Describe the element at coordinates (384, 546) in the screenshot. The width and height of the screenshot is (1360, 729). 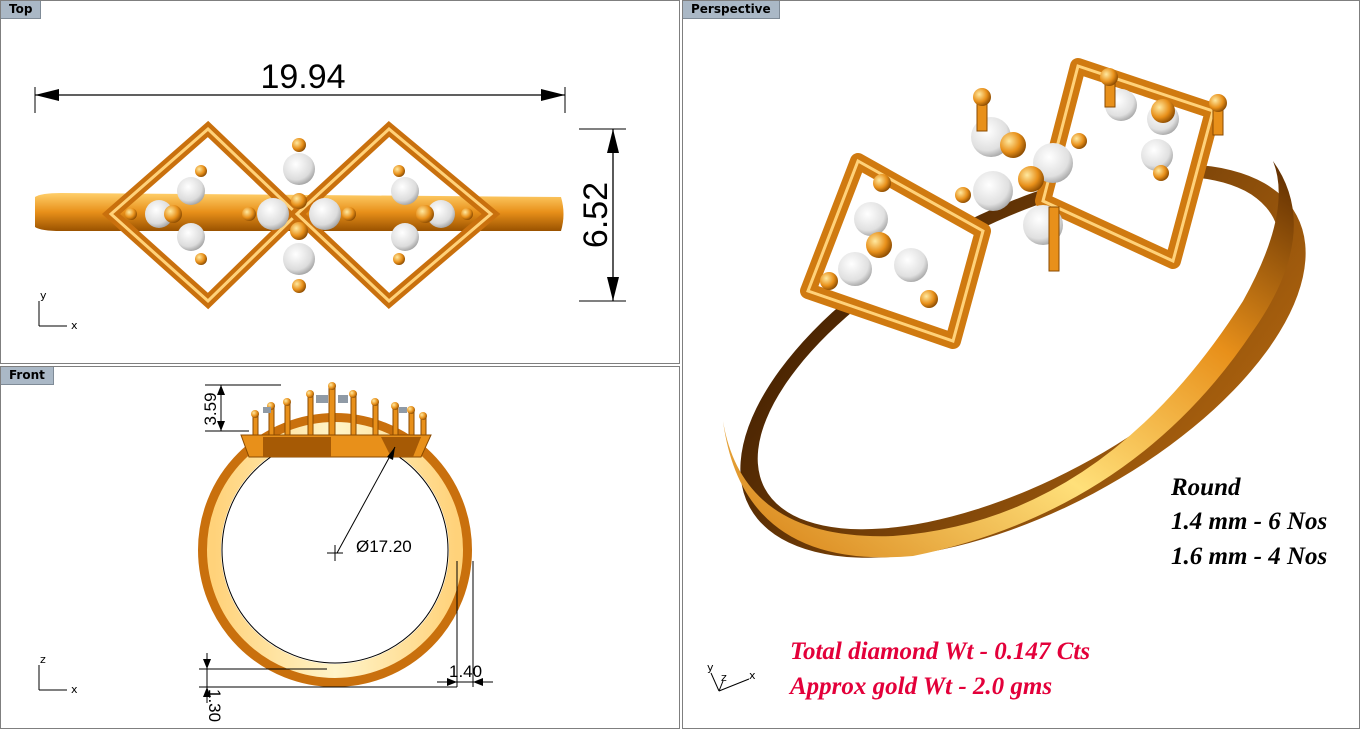
I see `dim-diameter: Ø17.20` at that location.